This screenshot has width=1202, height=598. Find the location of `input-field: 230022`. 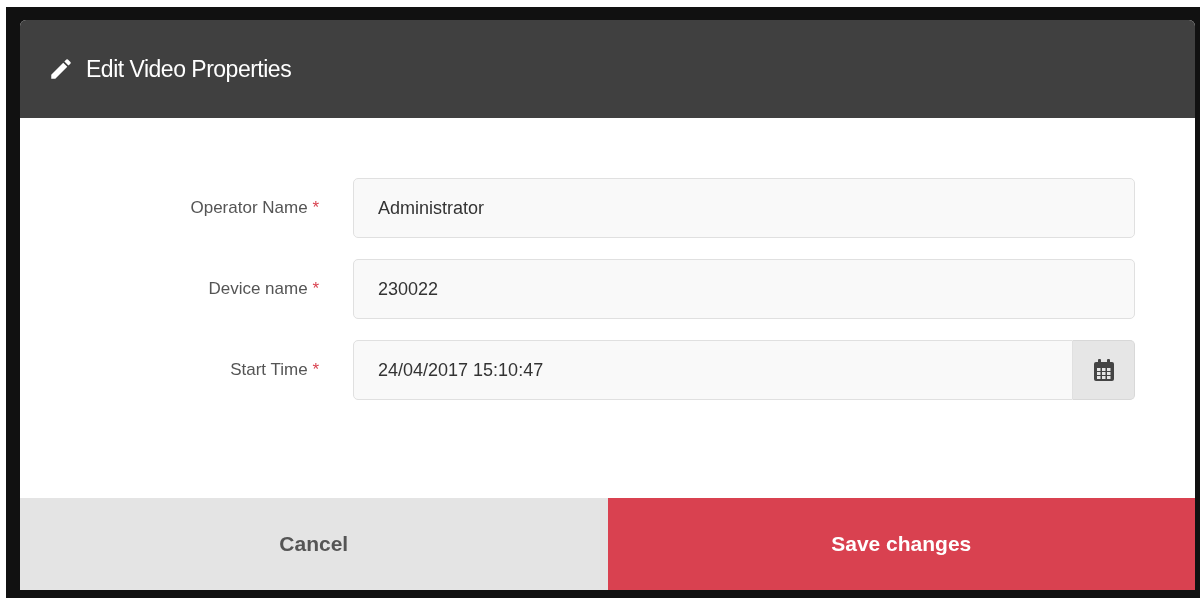

input-field: 230022 is located at coordinates (744, 289).